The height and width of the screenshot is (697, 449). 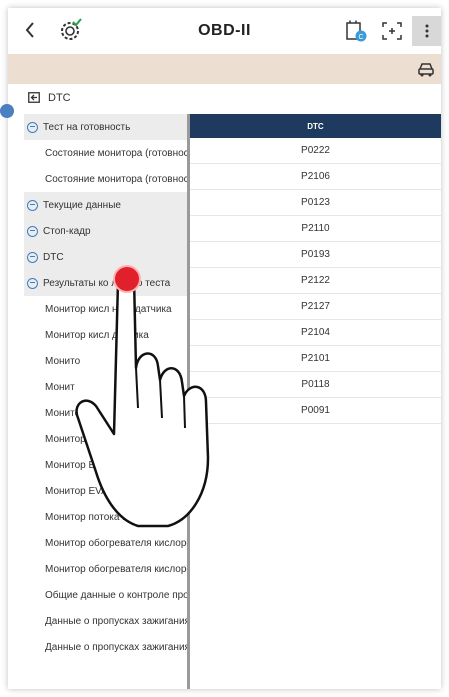 What do you see at coordinates (315, 359) in the screenshot?
I see `dtc-code-row: P2101` at bounding box center [315, 359].